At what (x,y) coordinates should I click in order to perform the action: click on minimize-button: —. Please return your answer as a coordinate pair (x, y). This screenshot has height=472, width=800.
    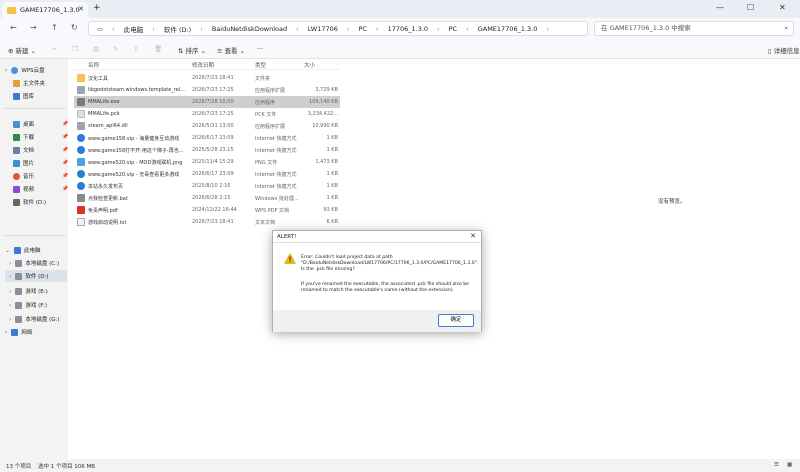
    Looking at the image, I should click on (720, 7).